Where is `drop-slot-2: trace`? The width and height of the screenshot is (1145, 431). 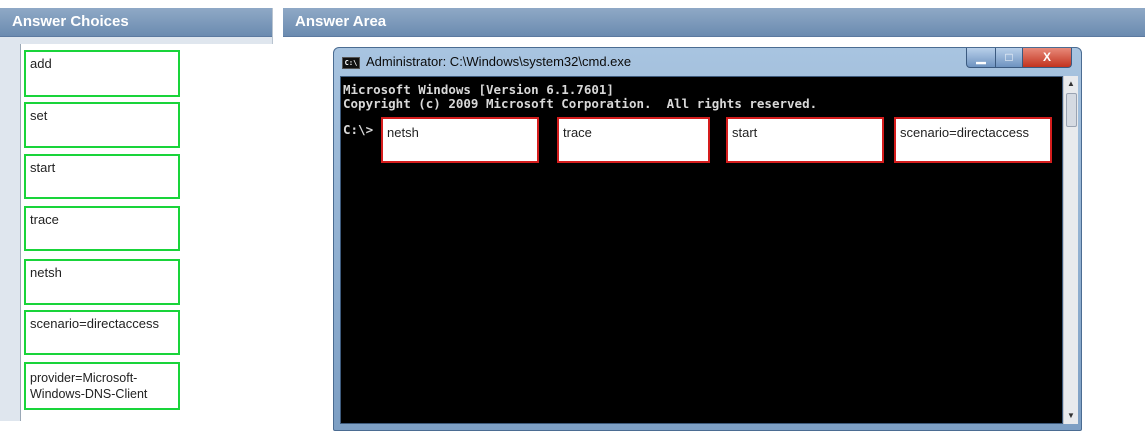 drop-slot-2: trace is located at coordinates (633, 140).